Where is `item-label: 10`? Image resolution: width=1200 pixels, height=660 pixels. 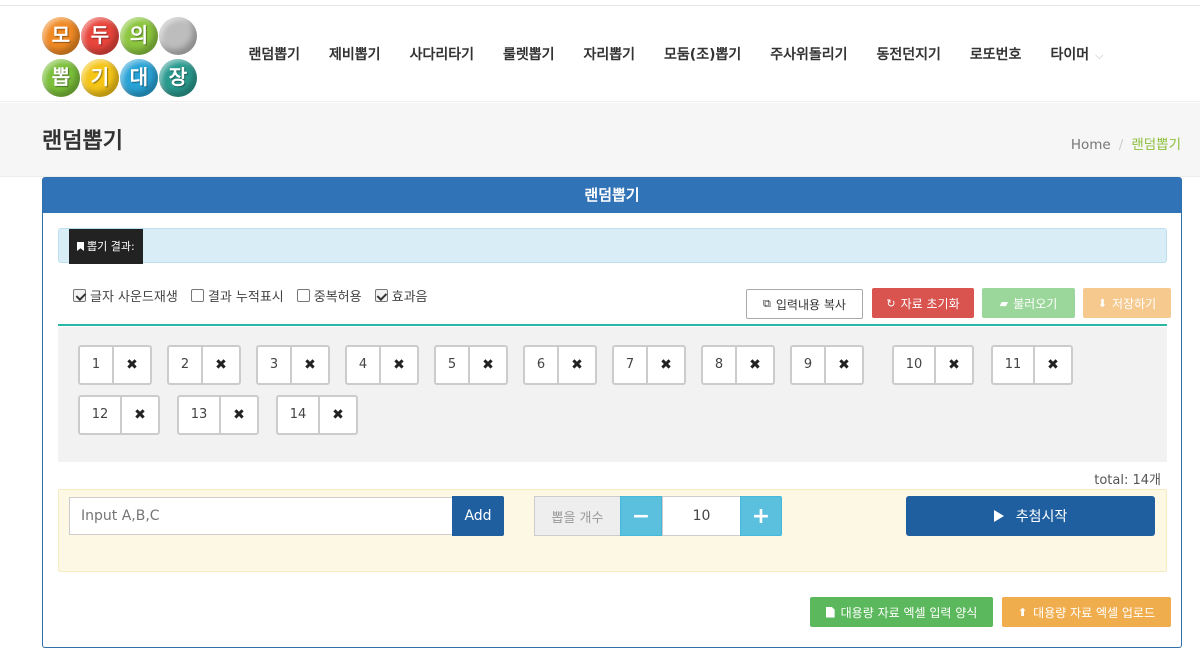 item-label: 10 is located at coordinates (915, 365).